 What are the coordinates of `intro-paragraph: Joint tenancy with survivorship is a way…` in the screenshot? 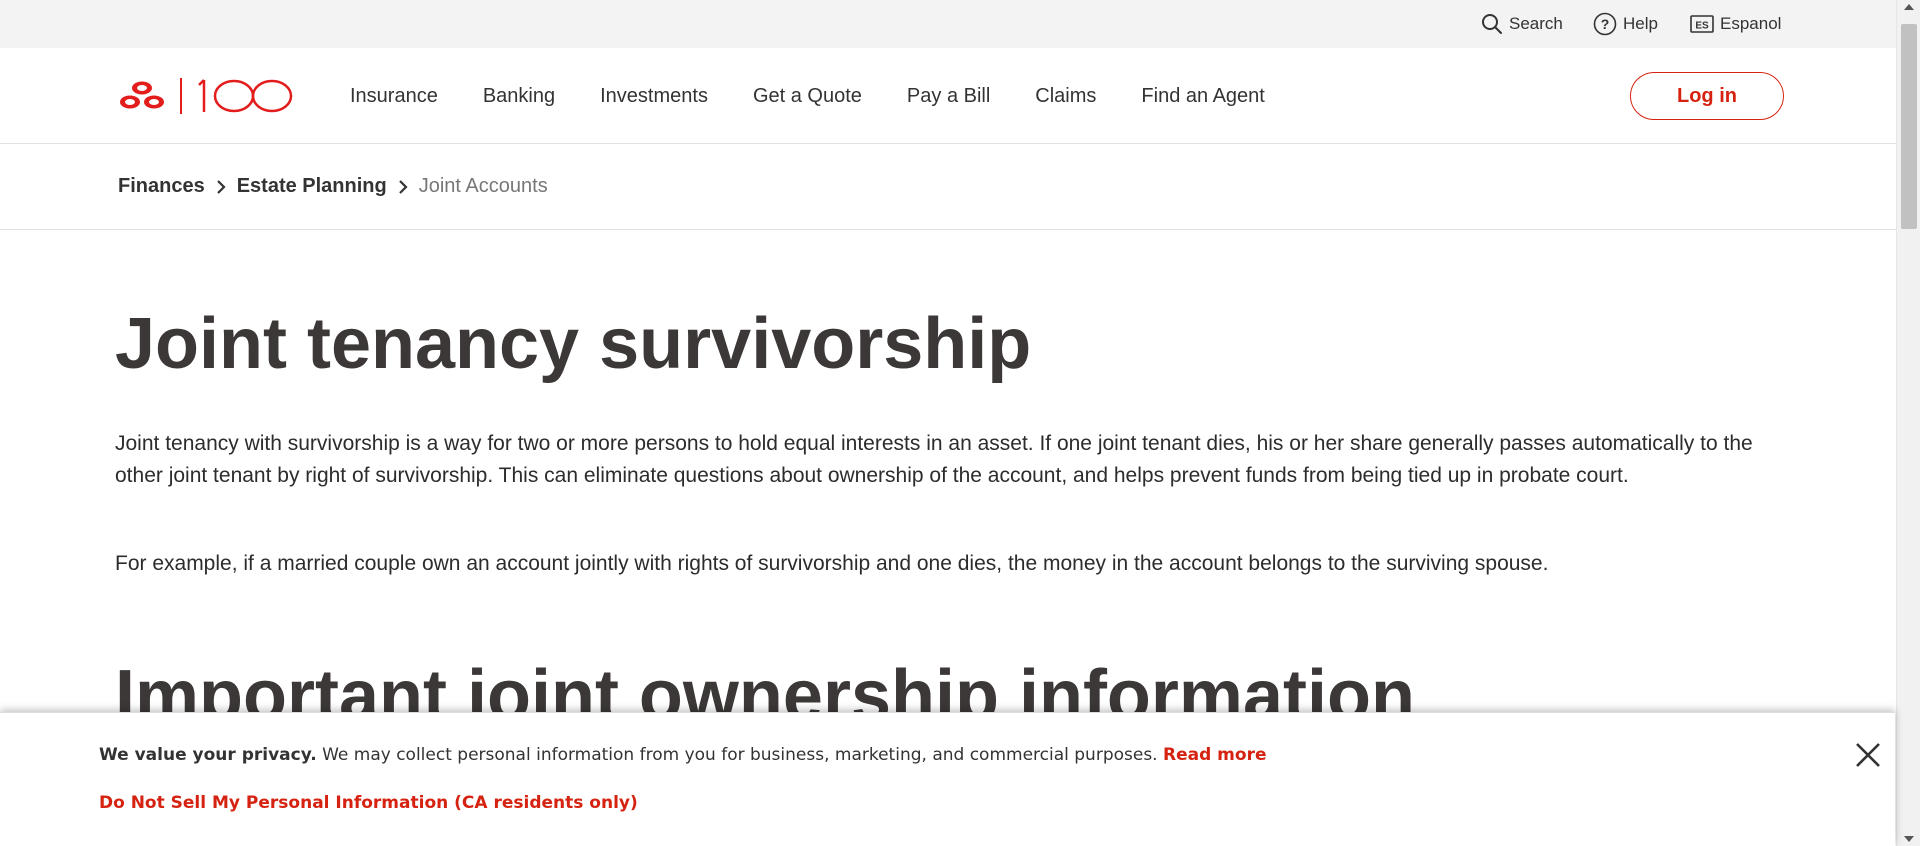 It's located at (934, 459).